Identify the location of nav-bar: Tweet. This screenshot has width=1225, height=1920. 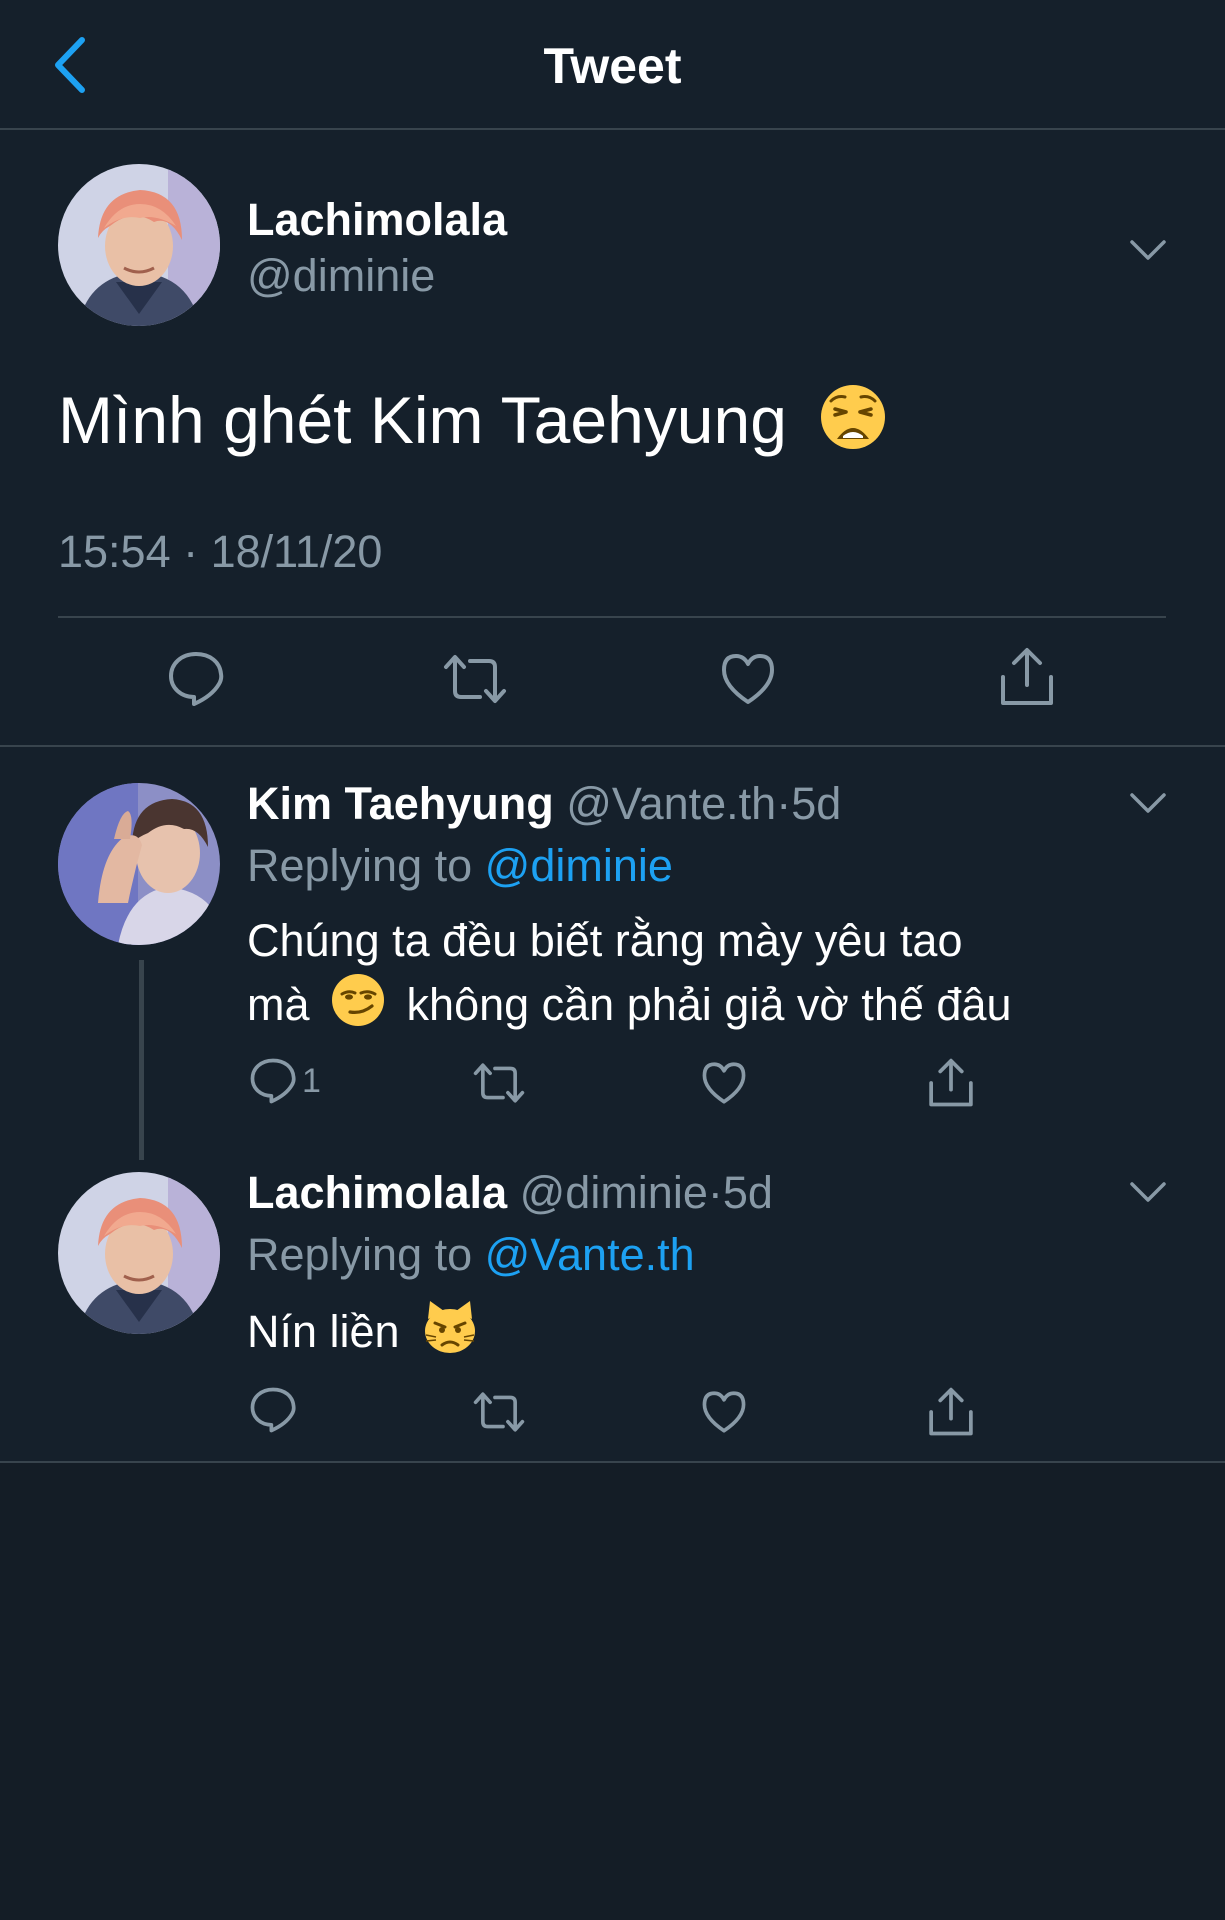
(612, 64).